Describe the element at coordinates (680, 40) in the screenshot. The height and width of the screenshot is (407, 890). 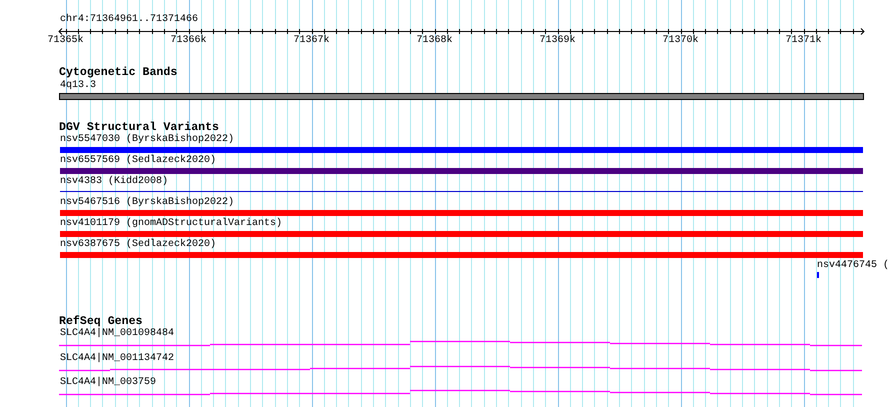
I see `ruler-tick-label: 71370k` at that location.